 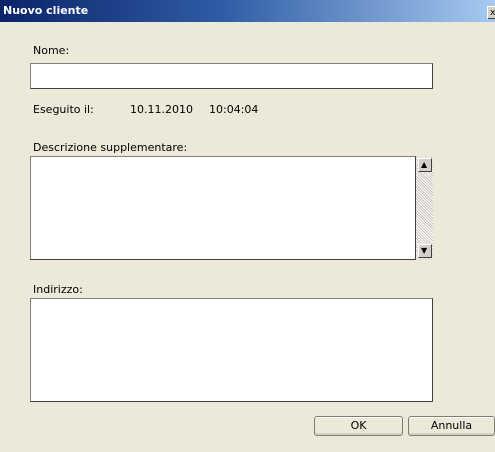 What do you see at coordinates (46, 10) in the screenshot?
I see `window-title: Nuovo cliente` at bounding box center [46, 10].